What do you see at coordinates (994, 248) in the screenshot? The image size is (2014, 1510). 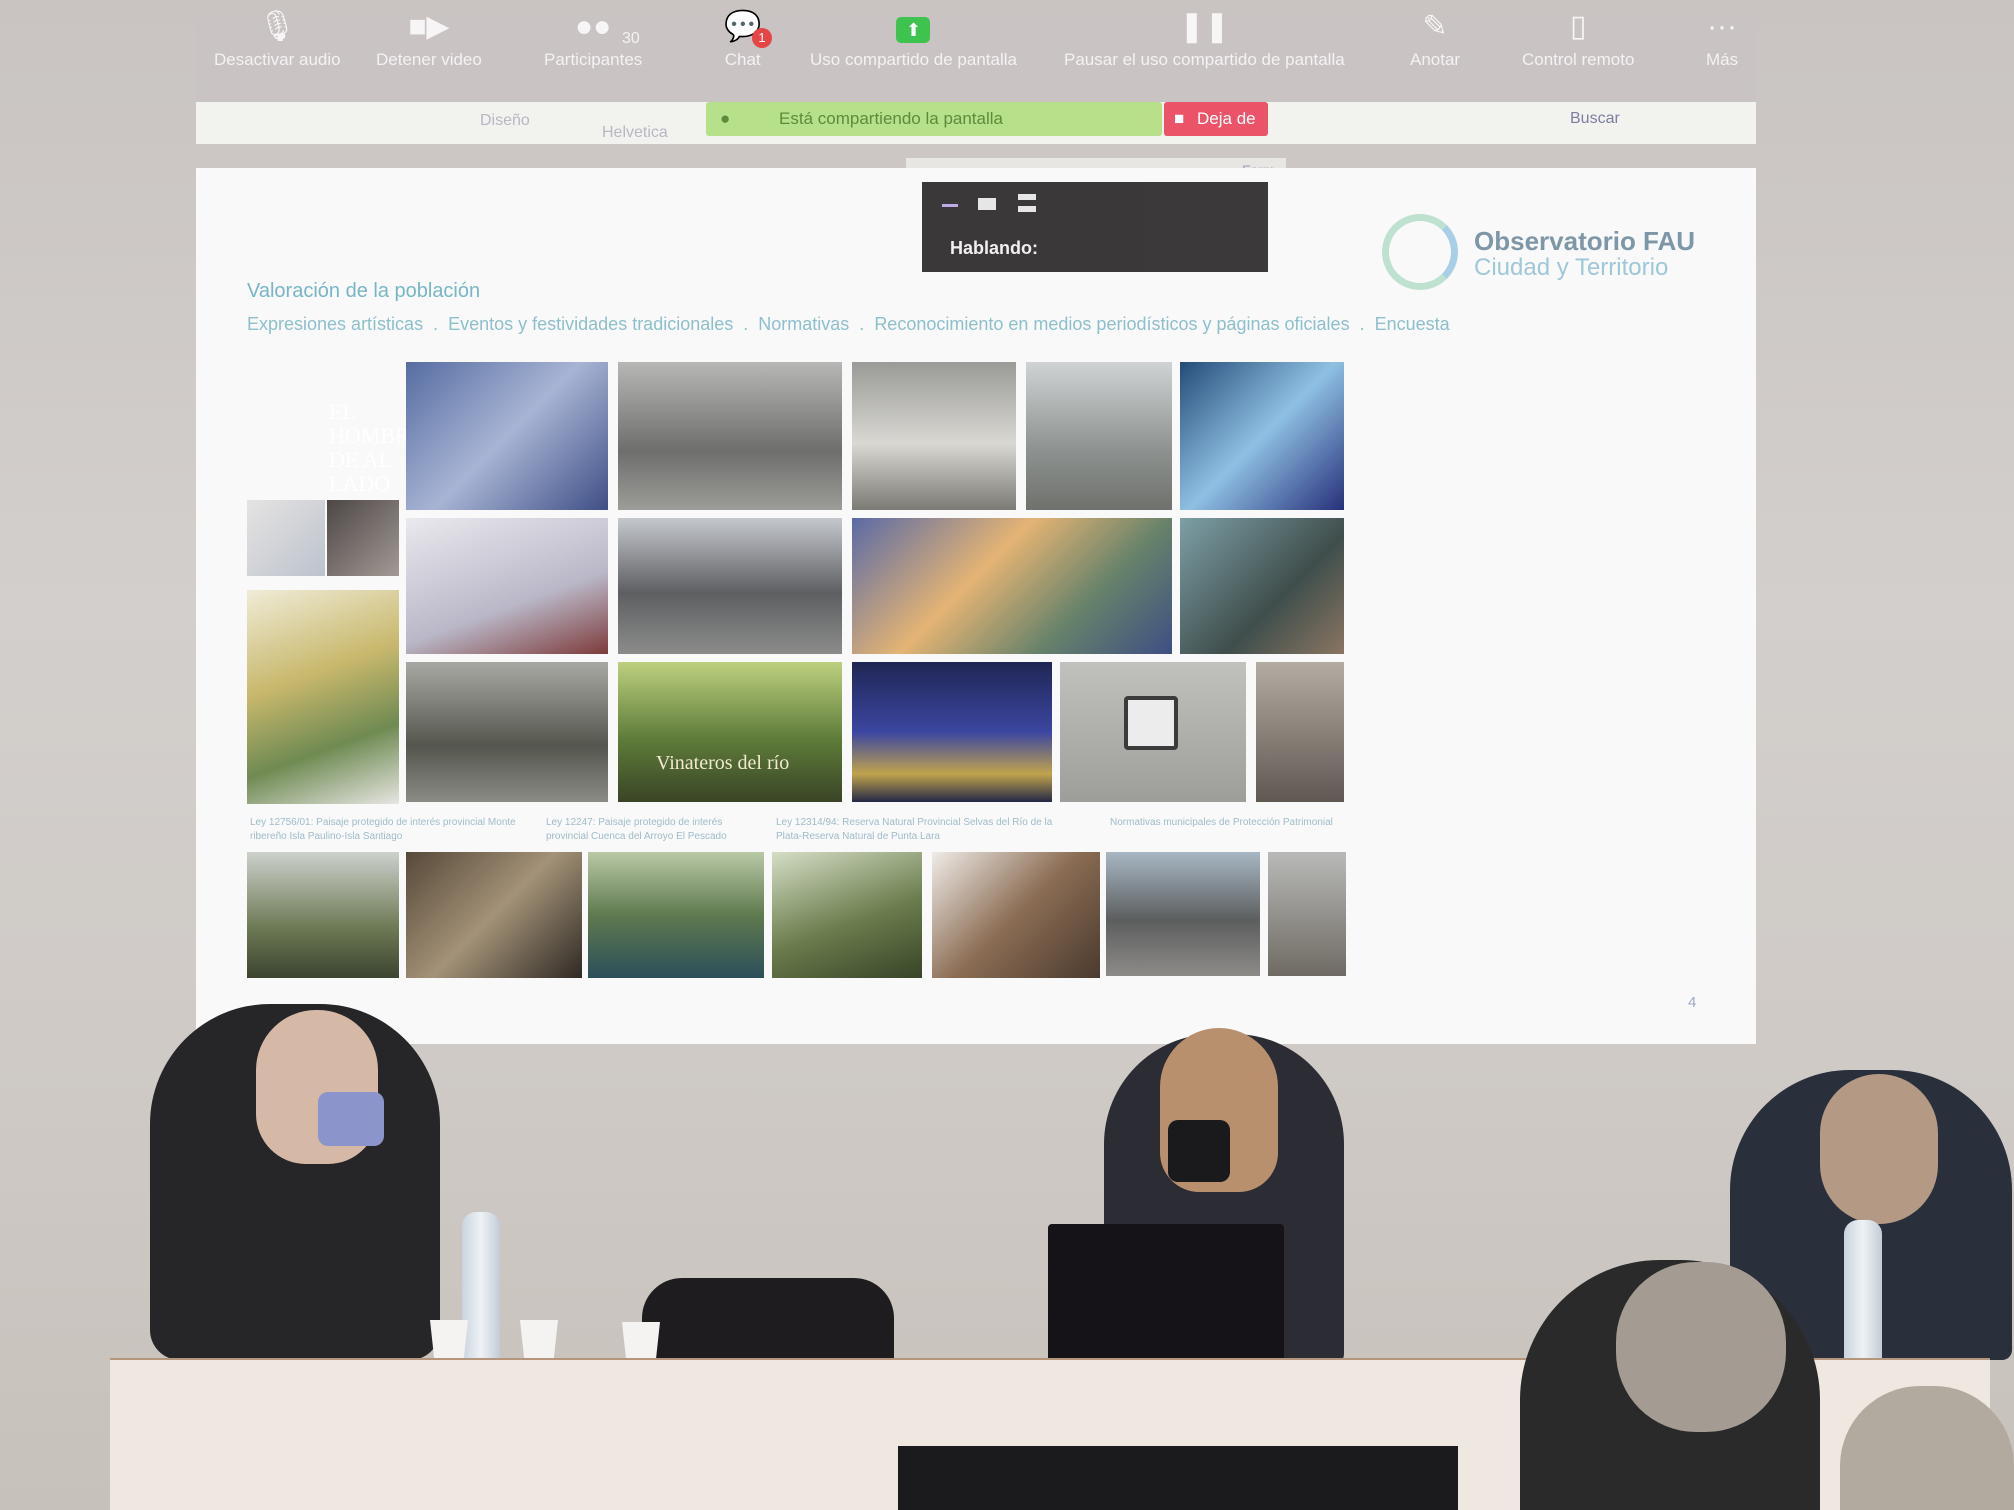 I see `speaking-label: Hablando:` at bounding box center [994, 248].